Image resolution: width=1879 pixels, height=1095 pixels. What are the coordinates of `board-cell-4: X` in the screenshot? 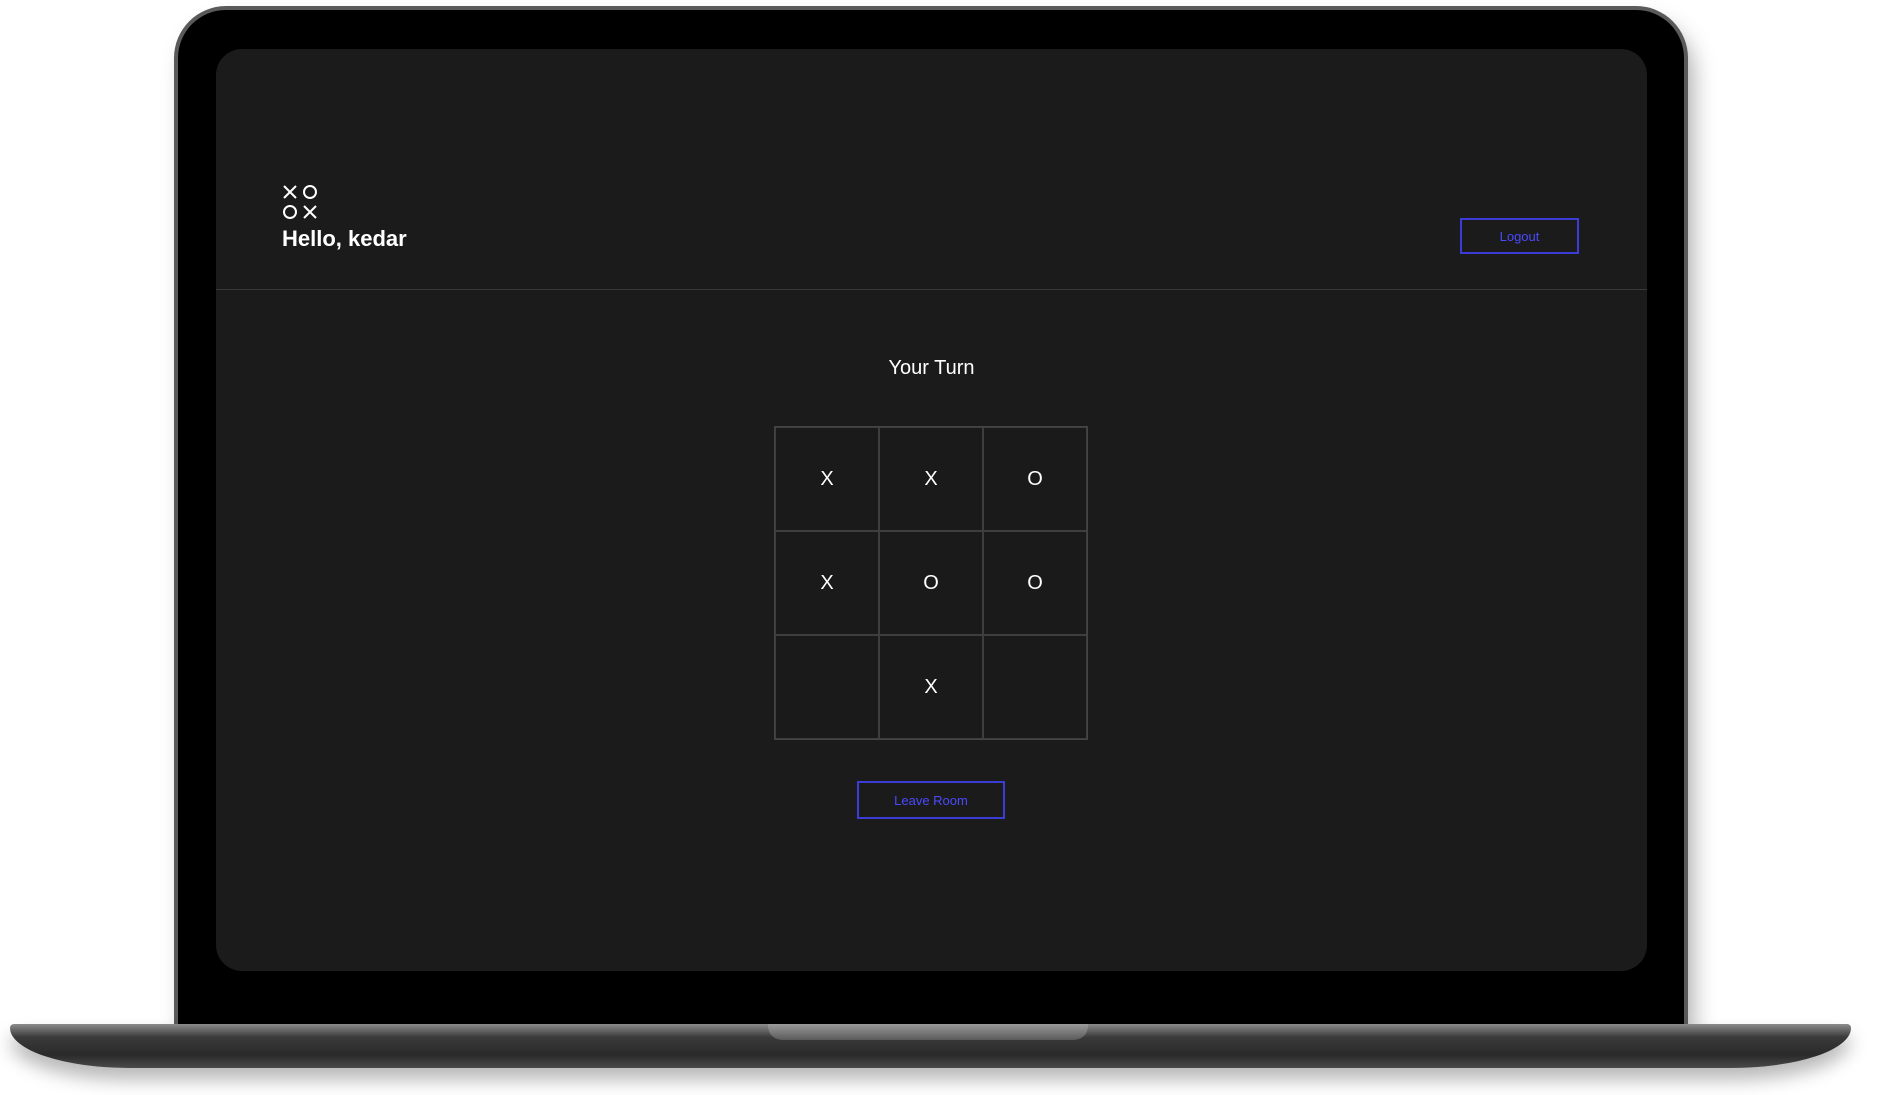 It's located at (827, 583).